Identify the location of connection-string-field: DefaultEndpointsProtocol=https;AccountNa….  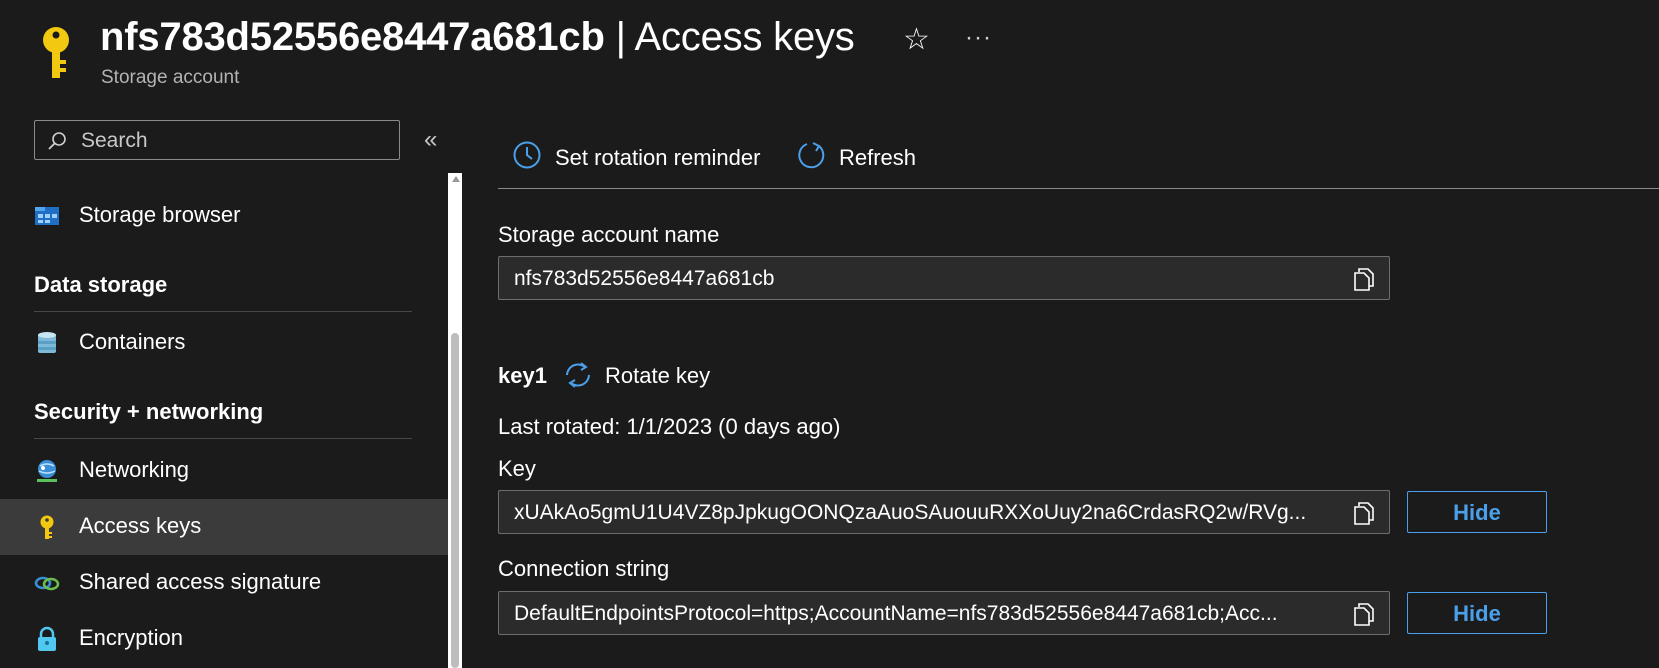
(944, 613).